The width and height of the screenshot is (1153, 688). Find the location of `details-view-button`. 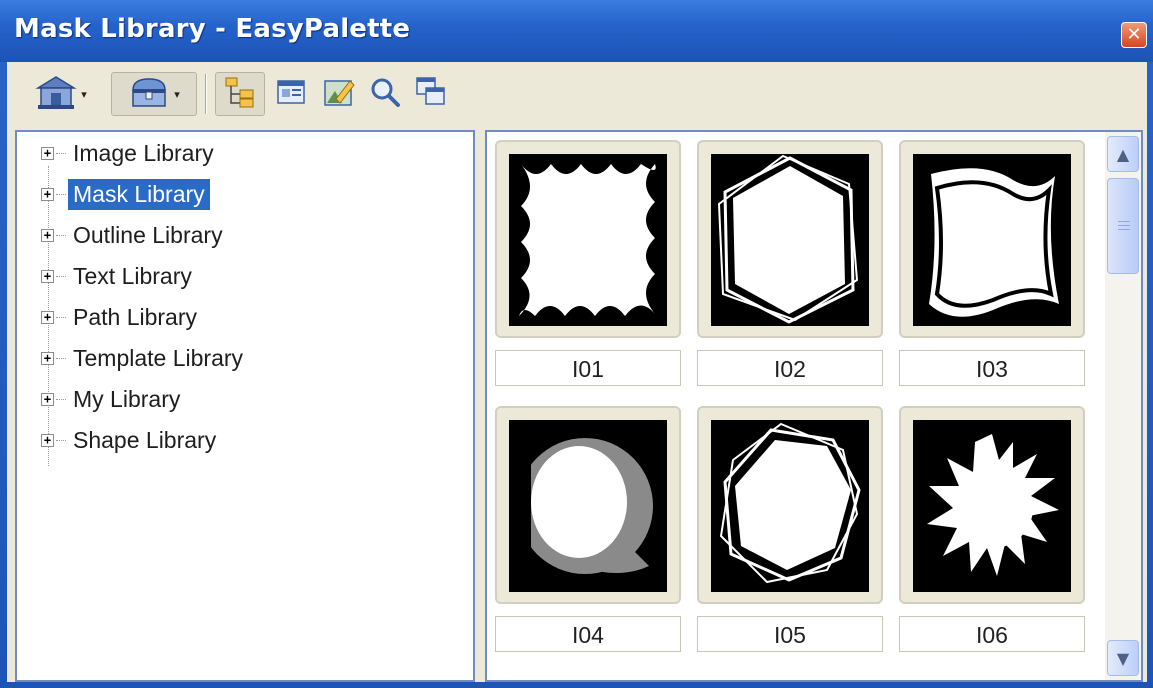

details-view-button is located at coordinates (291, 94).